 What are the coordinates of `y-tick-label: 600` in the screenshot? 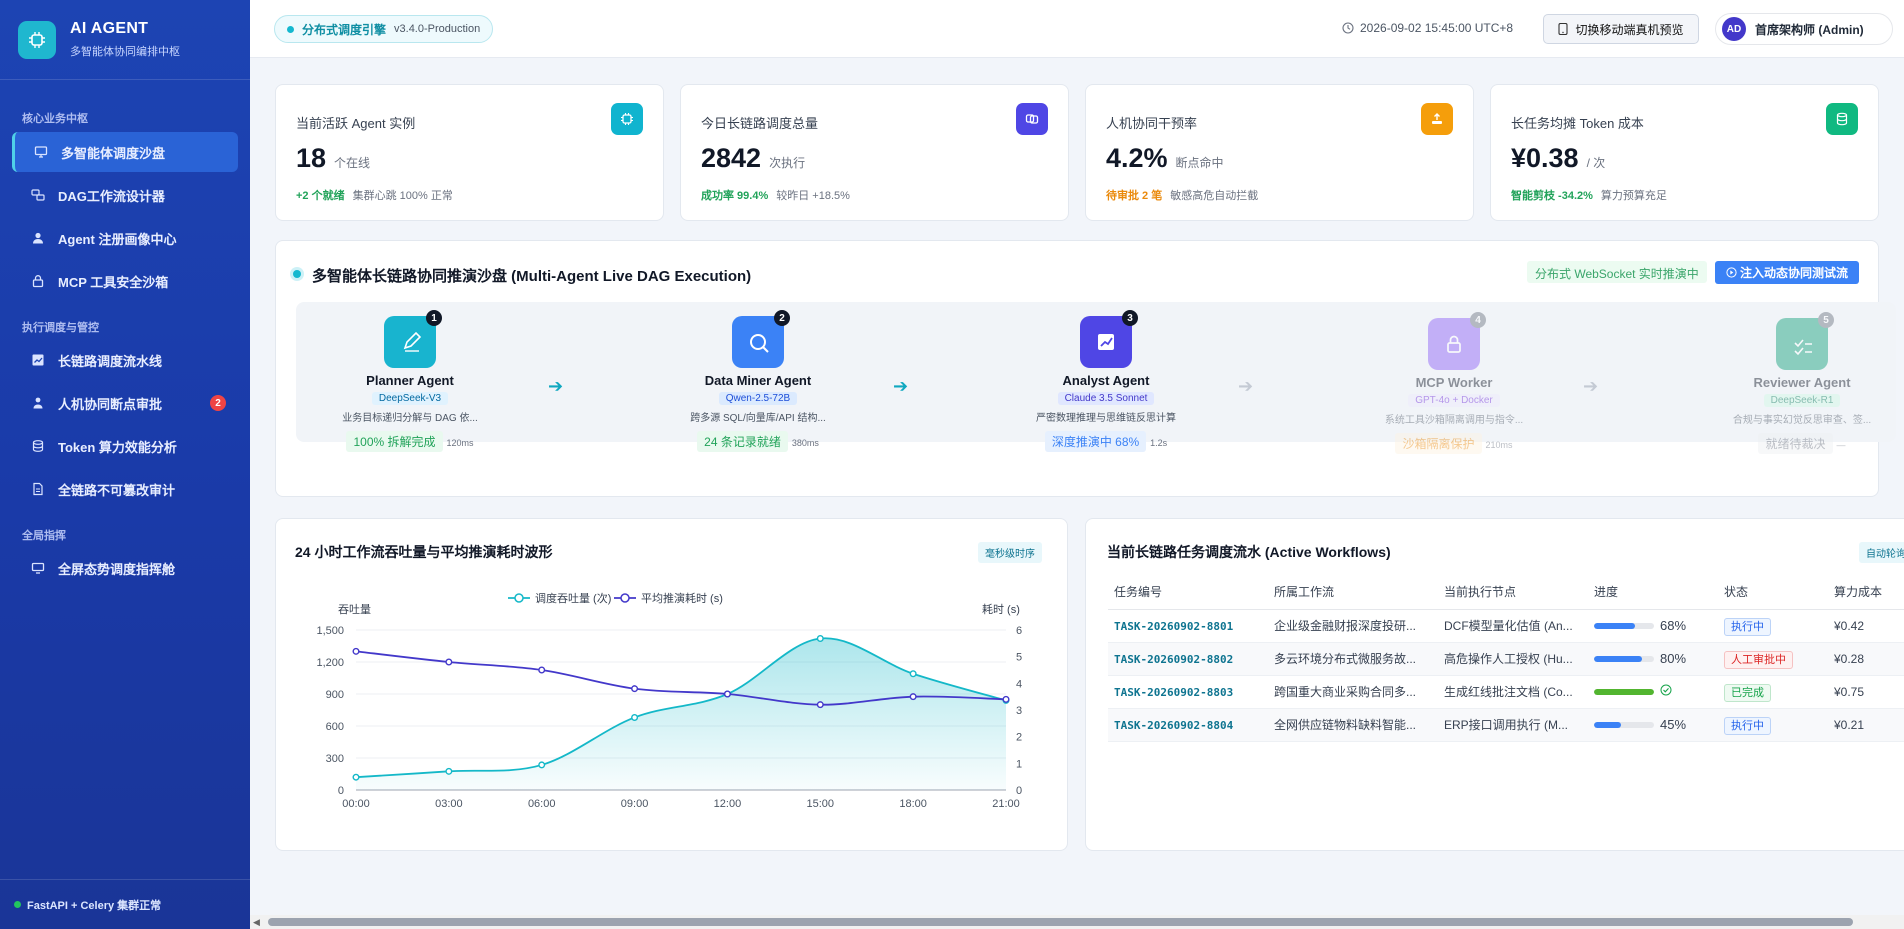 It's located at (335, 727).